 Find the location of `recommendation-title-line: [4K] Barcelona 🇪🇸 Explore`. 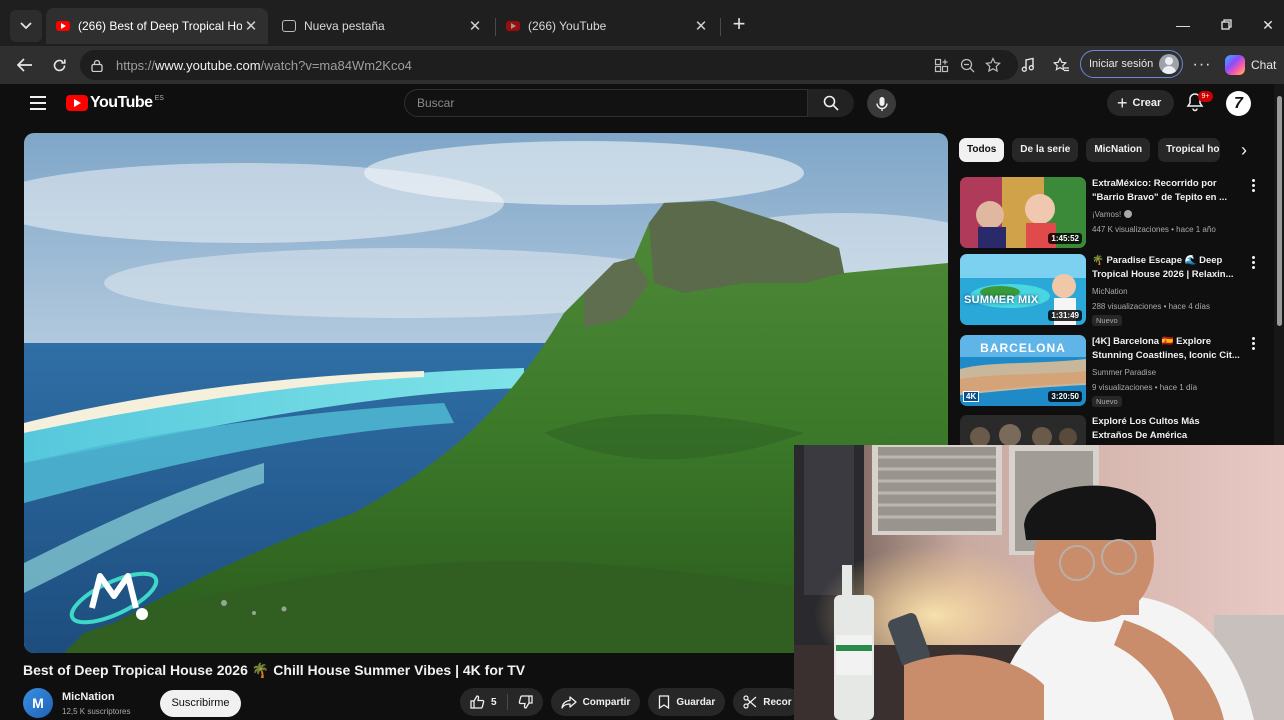

recommendation-title-line: [4K] Barcelona 🇪🇸 Explore is located at coordinates (1152, 341).